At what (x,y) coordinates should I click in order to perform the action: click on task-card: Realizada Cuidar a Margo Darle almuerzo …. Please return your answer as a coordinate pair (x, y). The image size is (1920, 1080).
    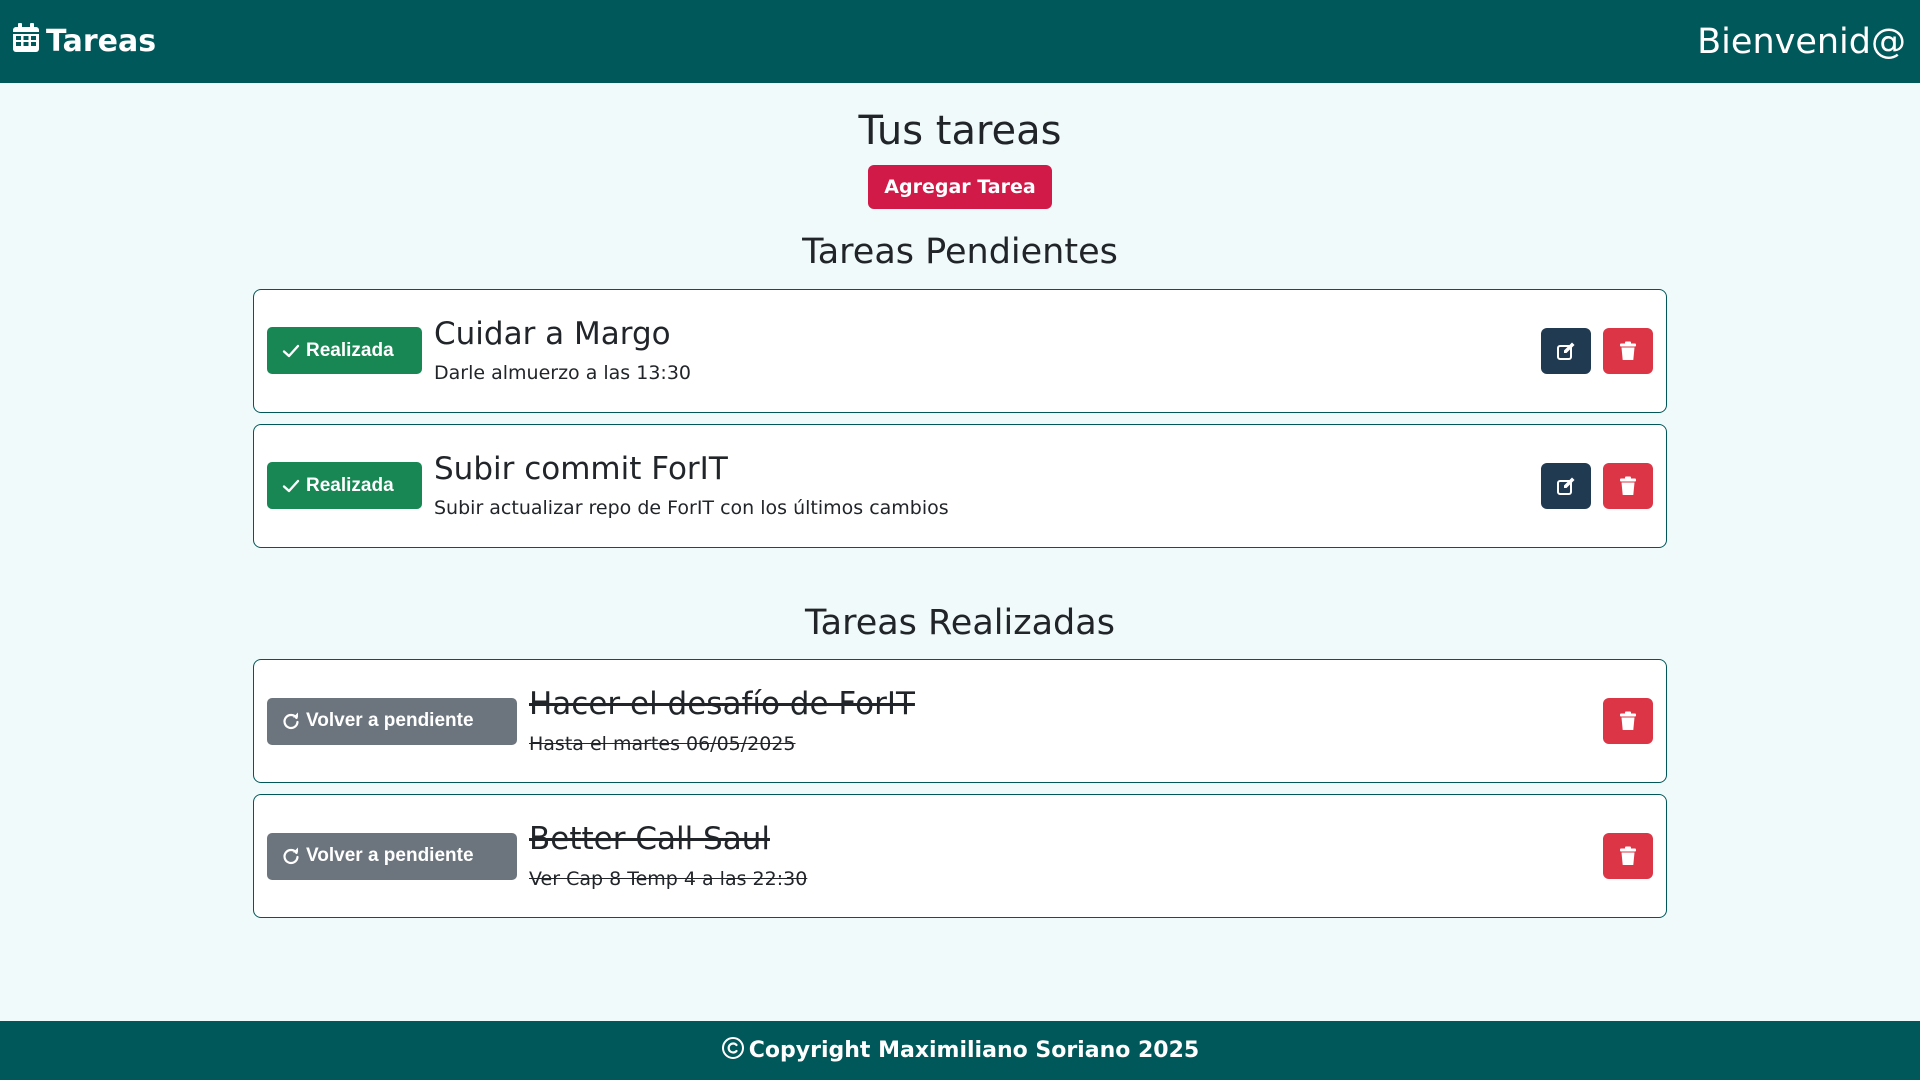
    Looking at the image, I should click on (960, 350).